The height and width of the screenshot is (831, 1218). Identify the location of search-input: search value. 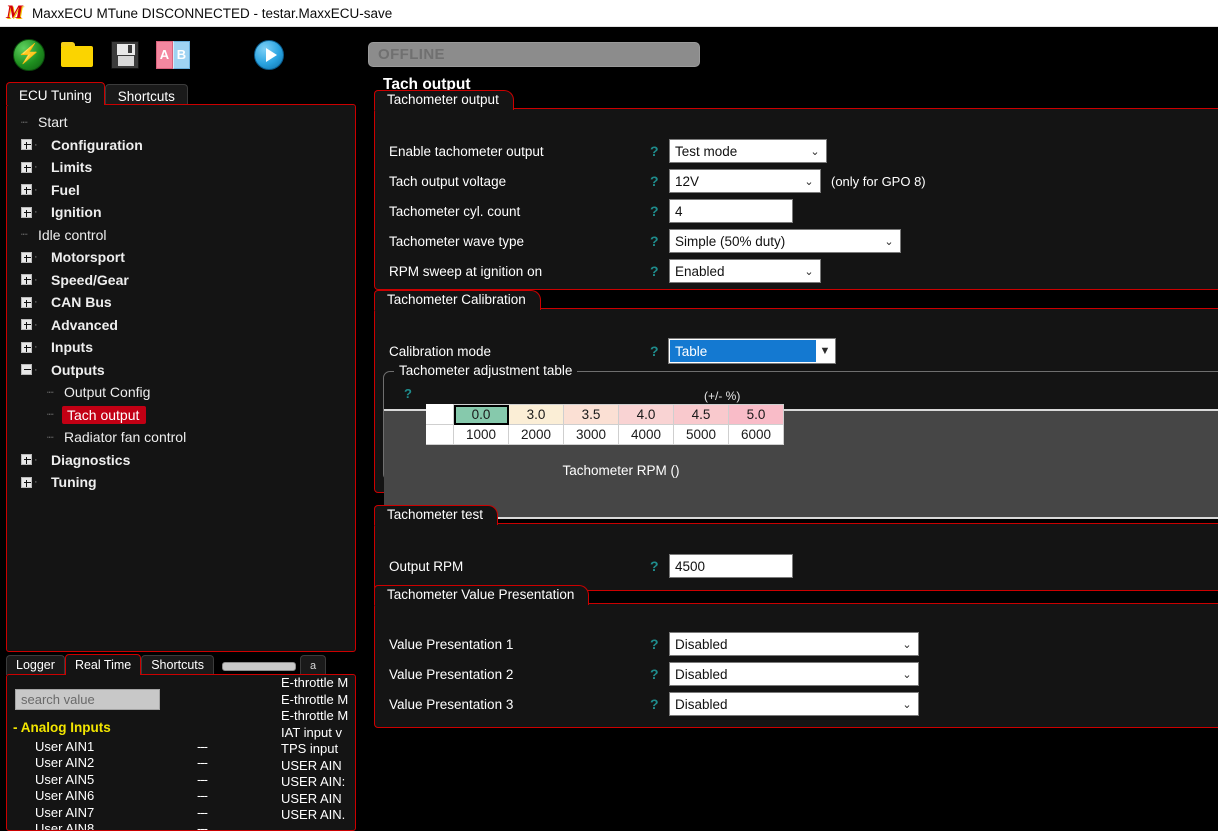
(87, 699).